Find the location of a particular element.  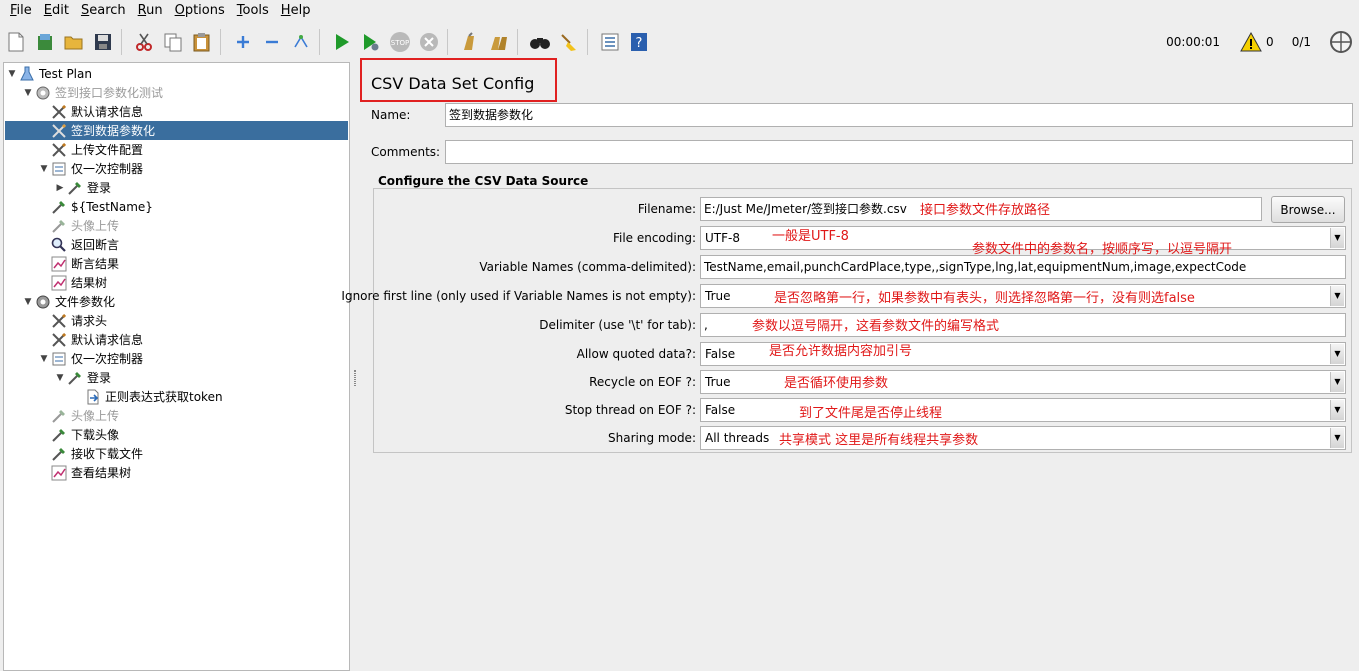

menu-edit: Edit is located at coordinates (56, 11).